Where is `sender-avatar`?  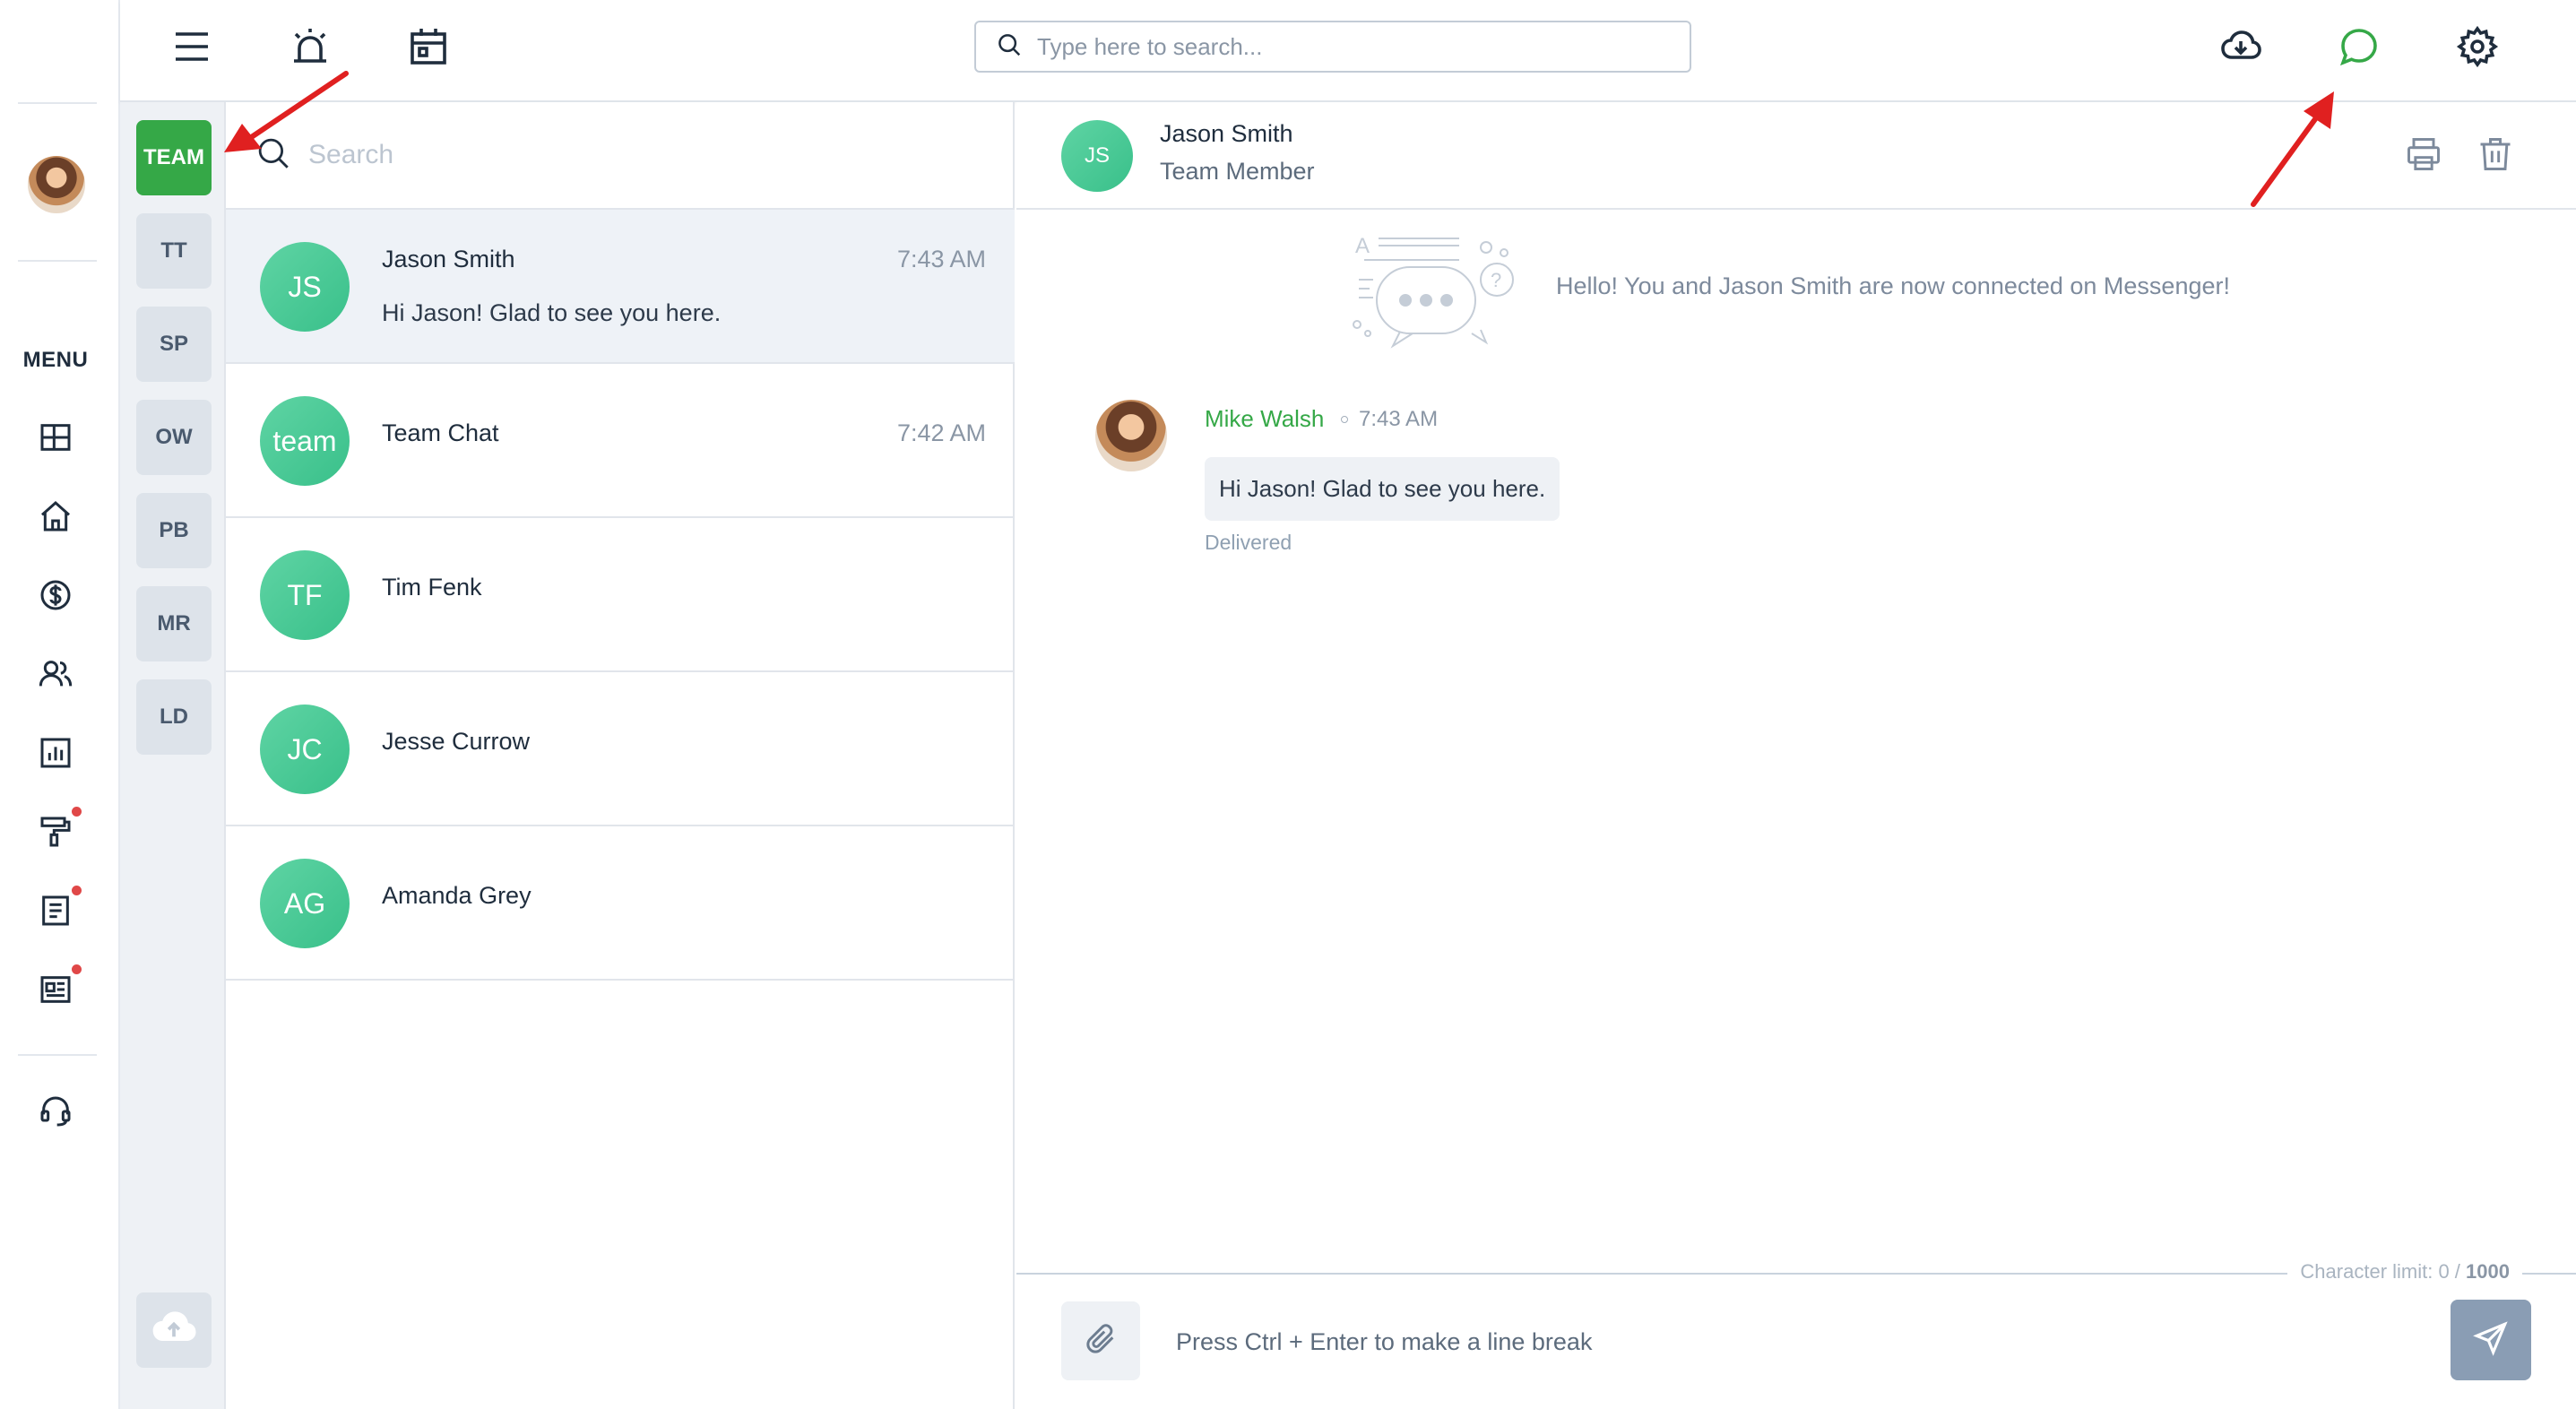 sender-avatar is located at coordinates (1131, 435).